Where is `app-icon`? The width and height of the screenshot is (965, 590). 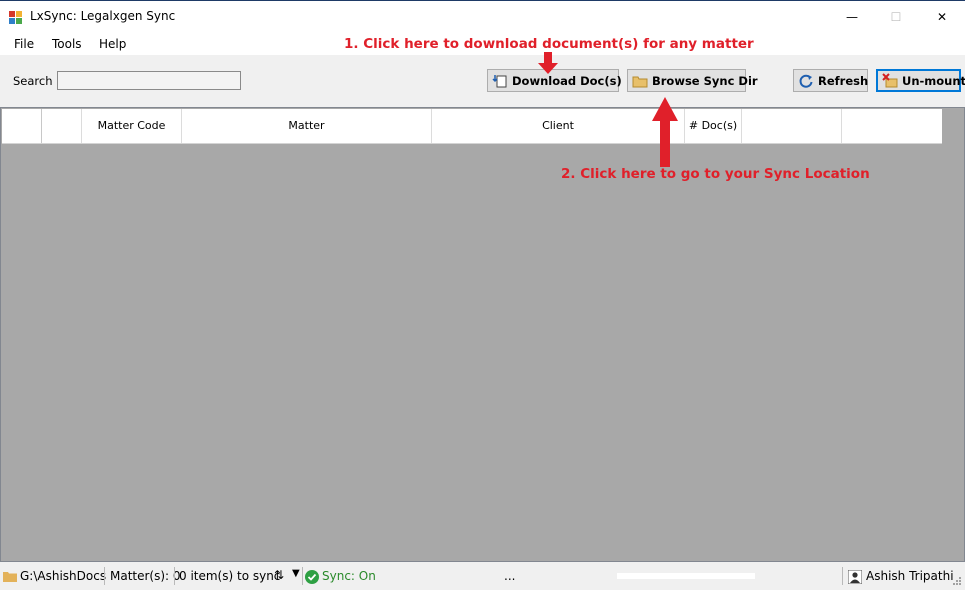
app-icon is located at coordinates (15, 17).